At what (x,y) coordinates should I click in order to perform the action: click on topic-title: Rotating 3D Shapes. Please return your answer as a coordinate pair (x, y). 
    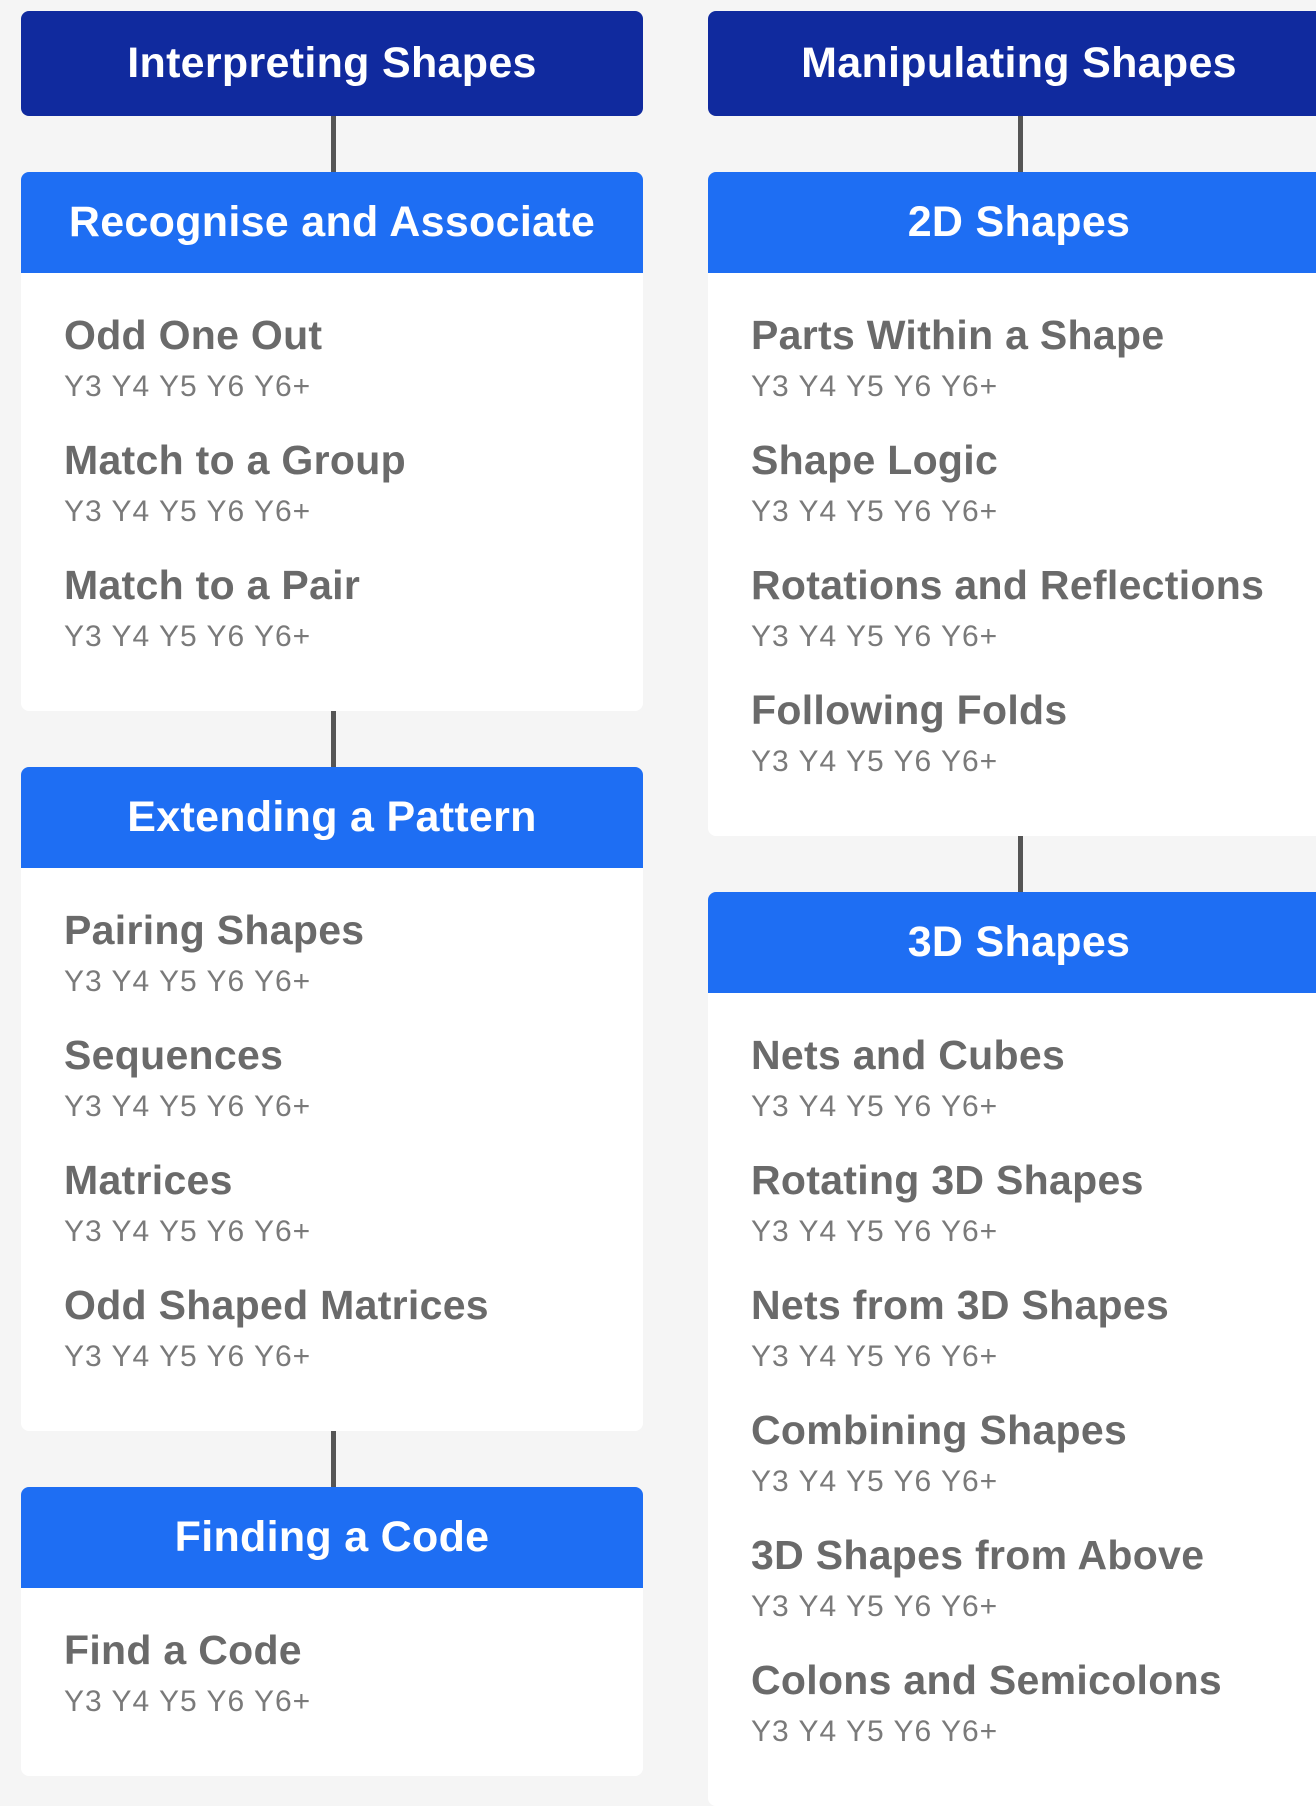
    Looking at the image, I should click on (1033, 1180).